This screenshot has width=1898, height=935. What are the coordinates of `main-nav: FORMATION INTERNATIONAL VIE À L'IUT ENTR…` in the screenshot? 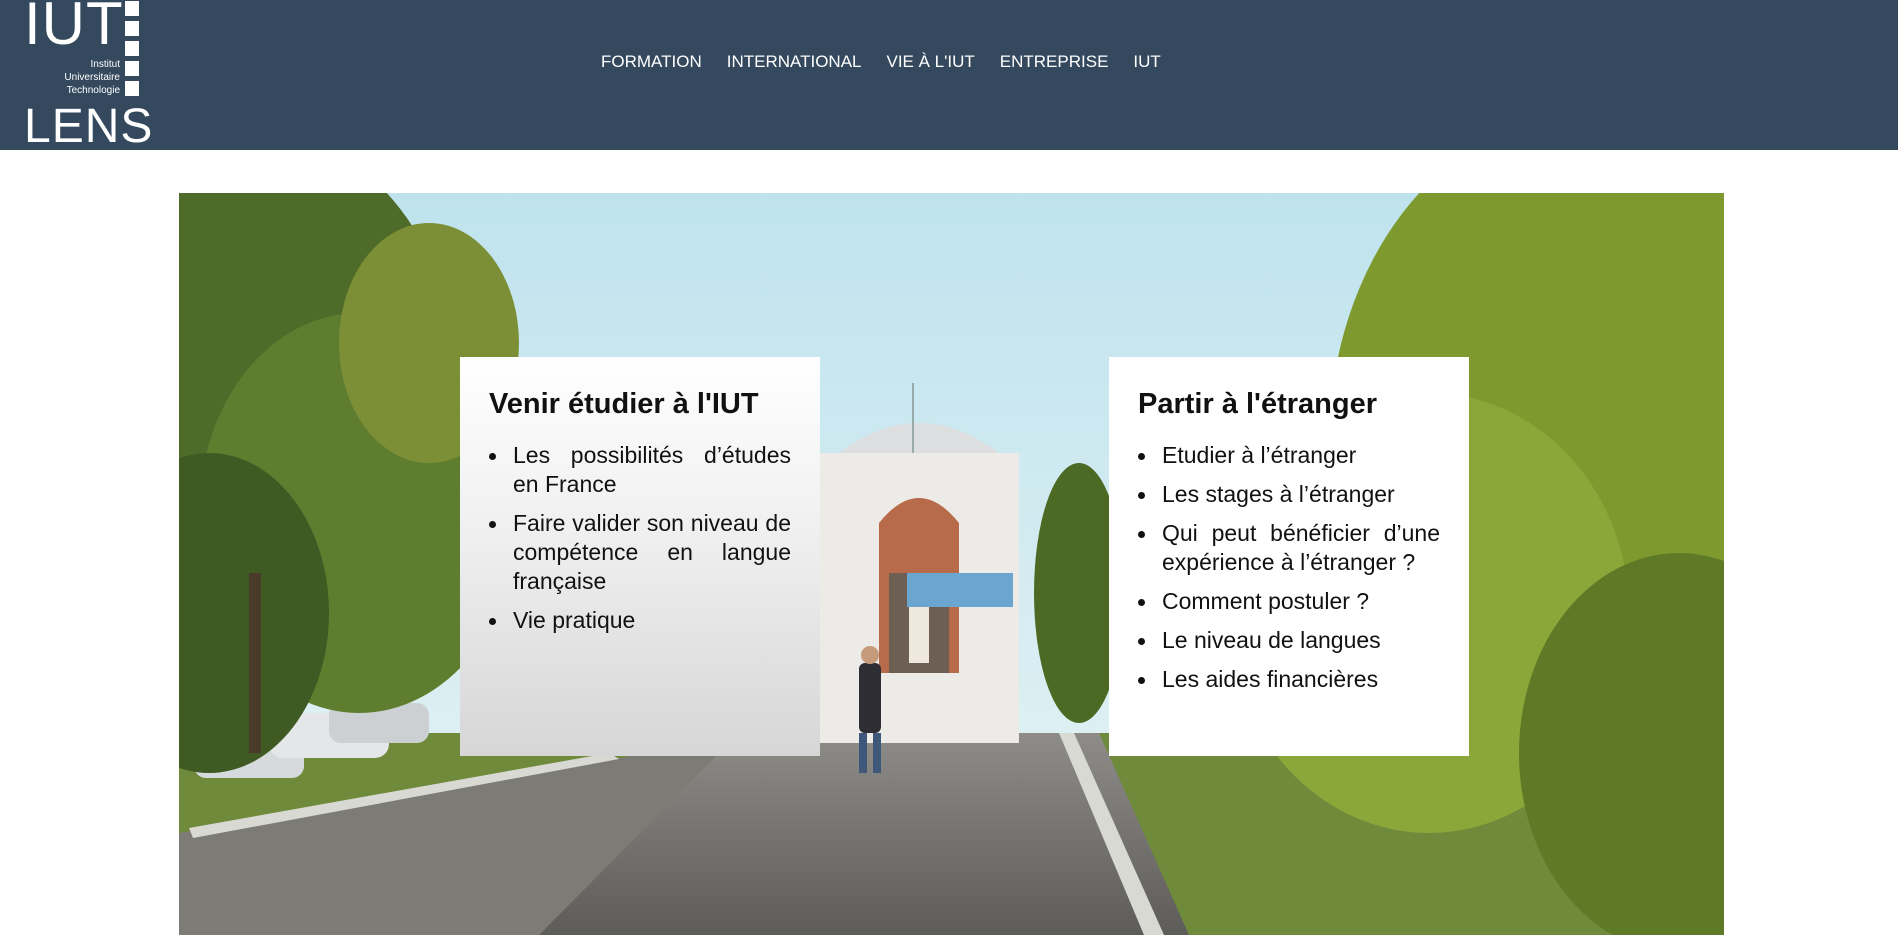 It's located at (893, 62).